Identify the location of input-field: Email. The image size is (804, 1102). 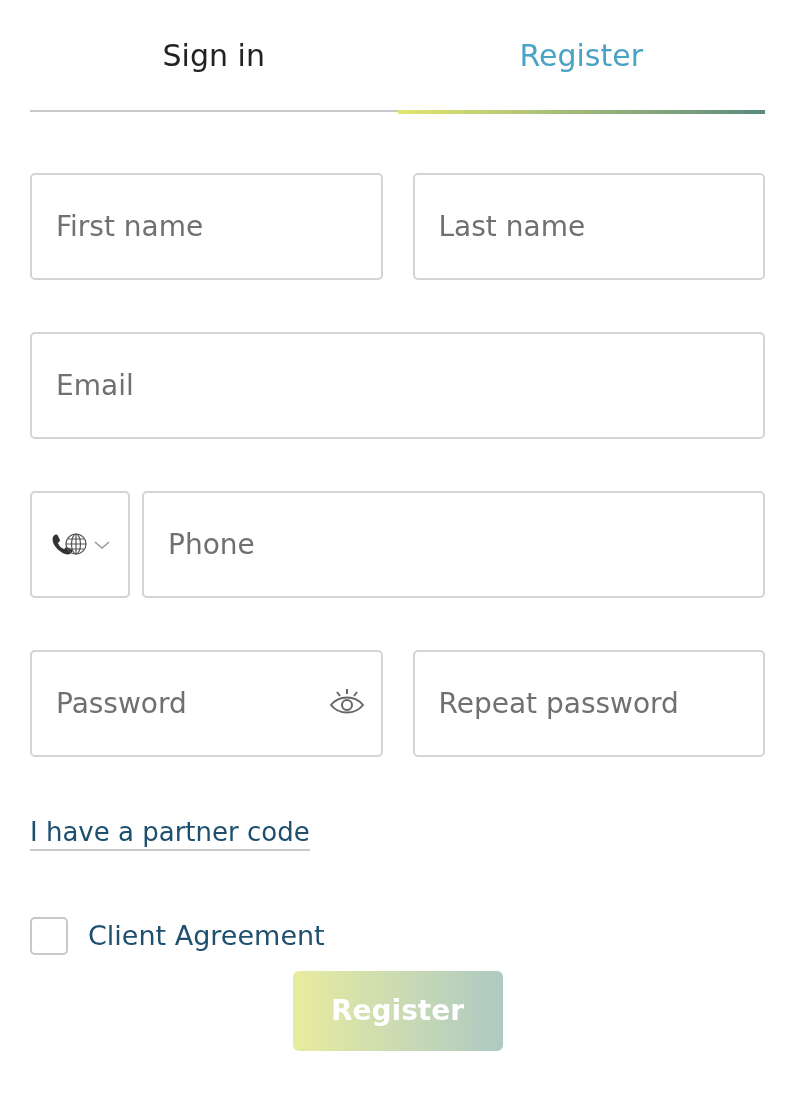
(397, 385).